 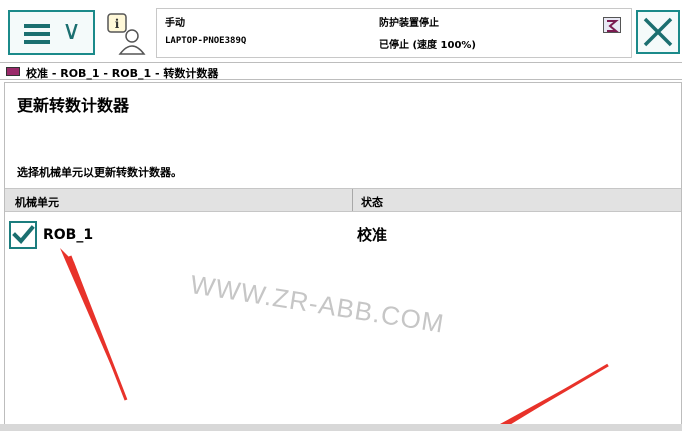 I want to click on breadcrumb: 校准 - ROB_1 - ROB_1 - 转数计数器, so click(x=122, y=73).